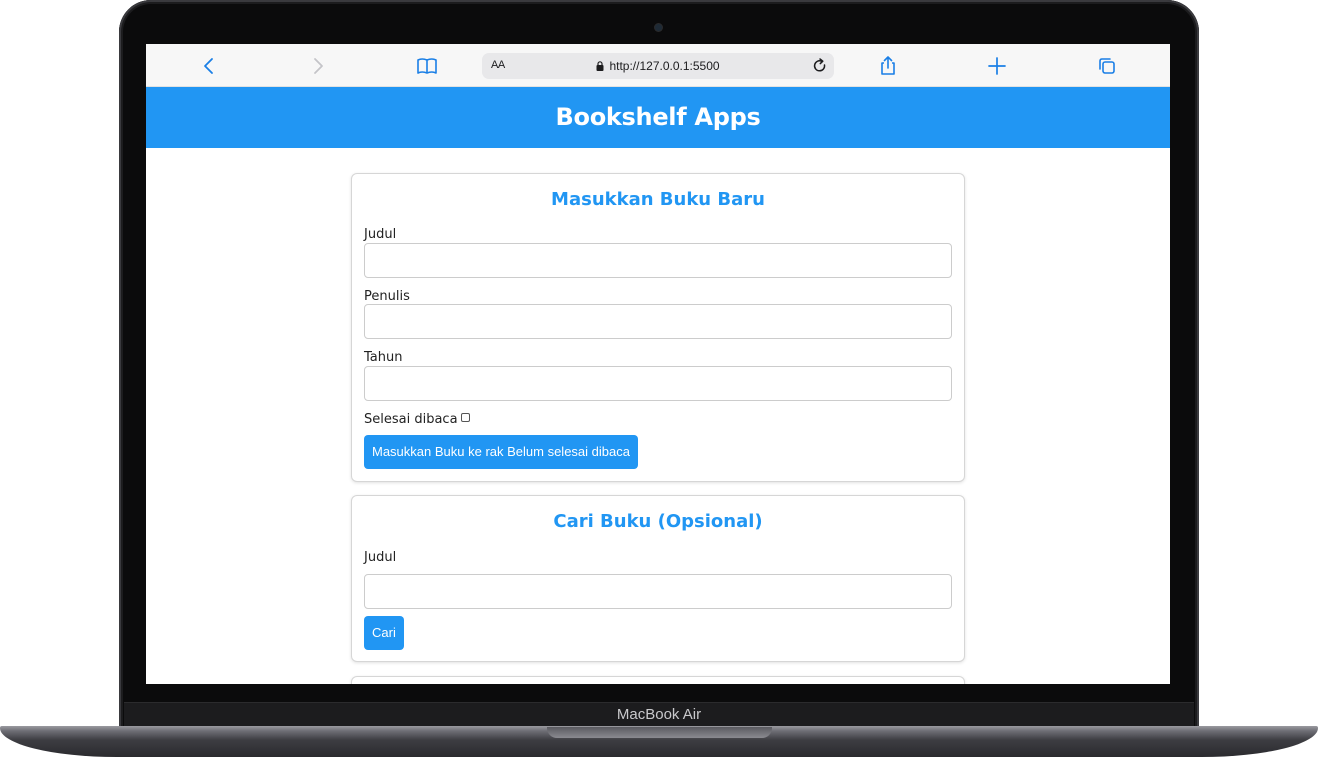 Image resolution: width=1318 pixels, height=757 pixels. What do you see at coordinates (318, 66) in the screenshot?
I see `forward-icon` at bounding box center [318, 66].